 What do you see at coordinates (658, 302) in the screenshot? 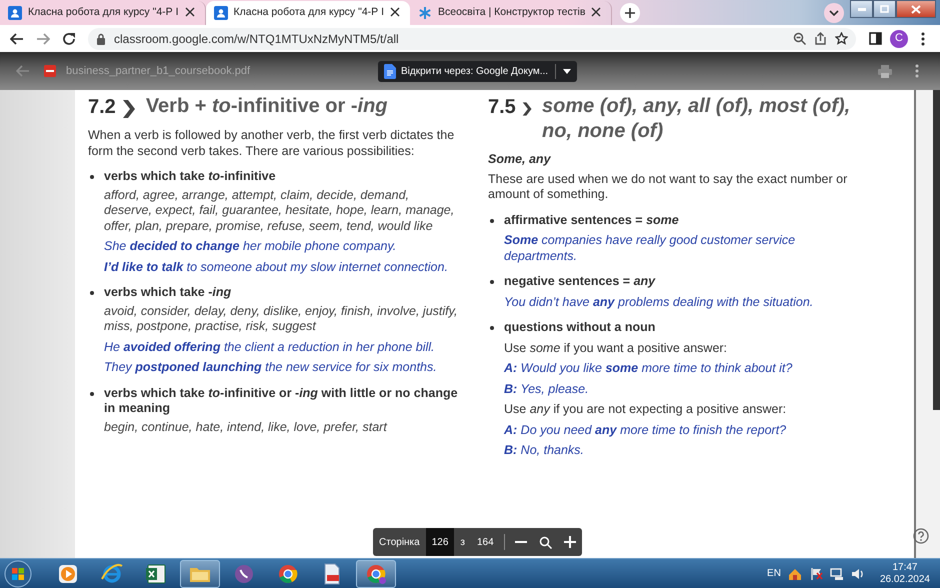
I see `example-sentence: You didn’t have any problems dealing with the situation.` at bounding box center [658, 302].